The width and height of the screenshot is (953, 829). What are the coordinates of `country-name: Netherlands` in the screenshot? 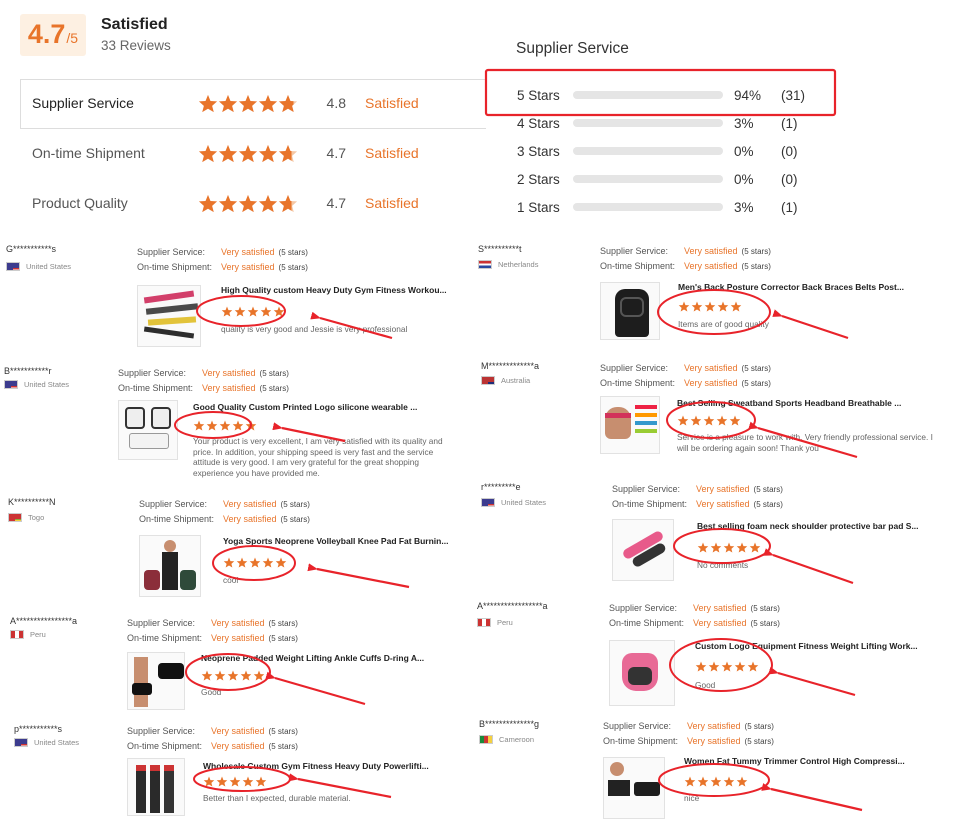 It's located at (518, 264).